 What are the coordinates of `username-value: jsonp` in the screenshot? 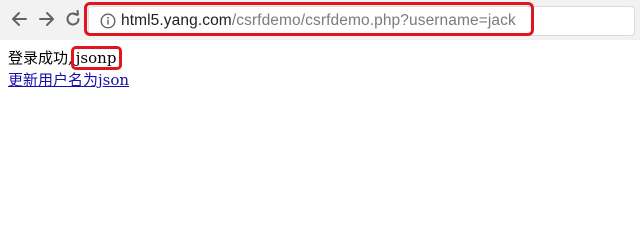 It's located at (96, 58).